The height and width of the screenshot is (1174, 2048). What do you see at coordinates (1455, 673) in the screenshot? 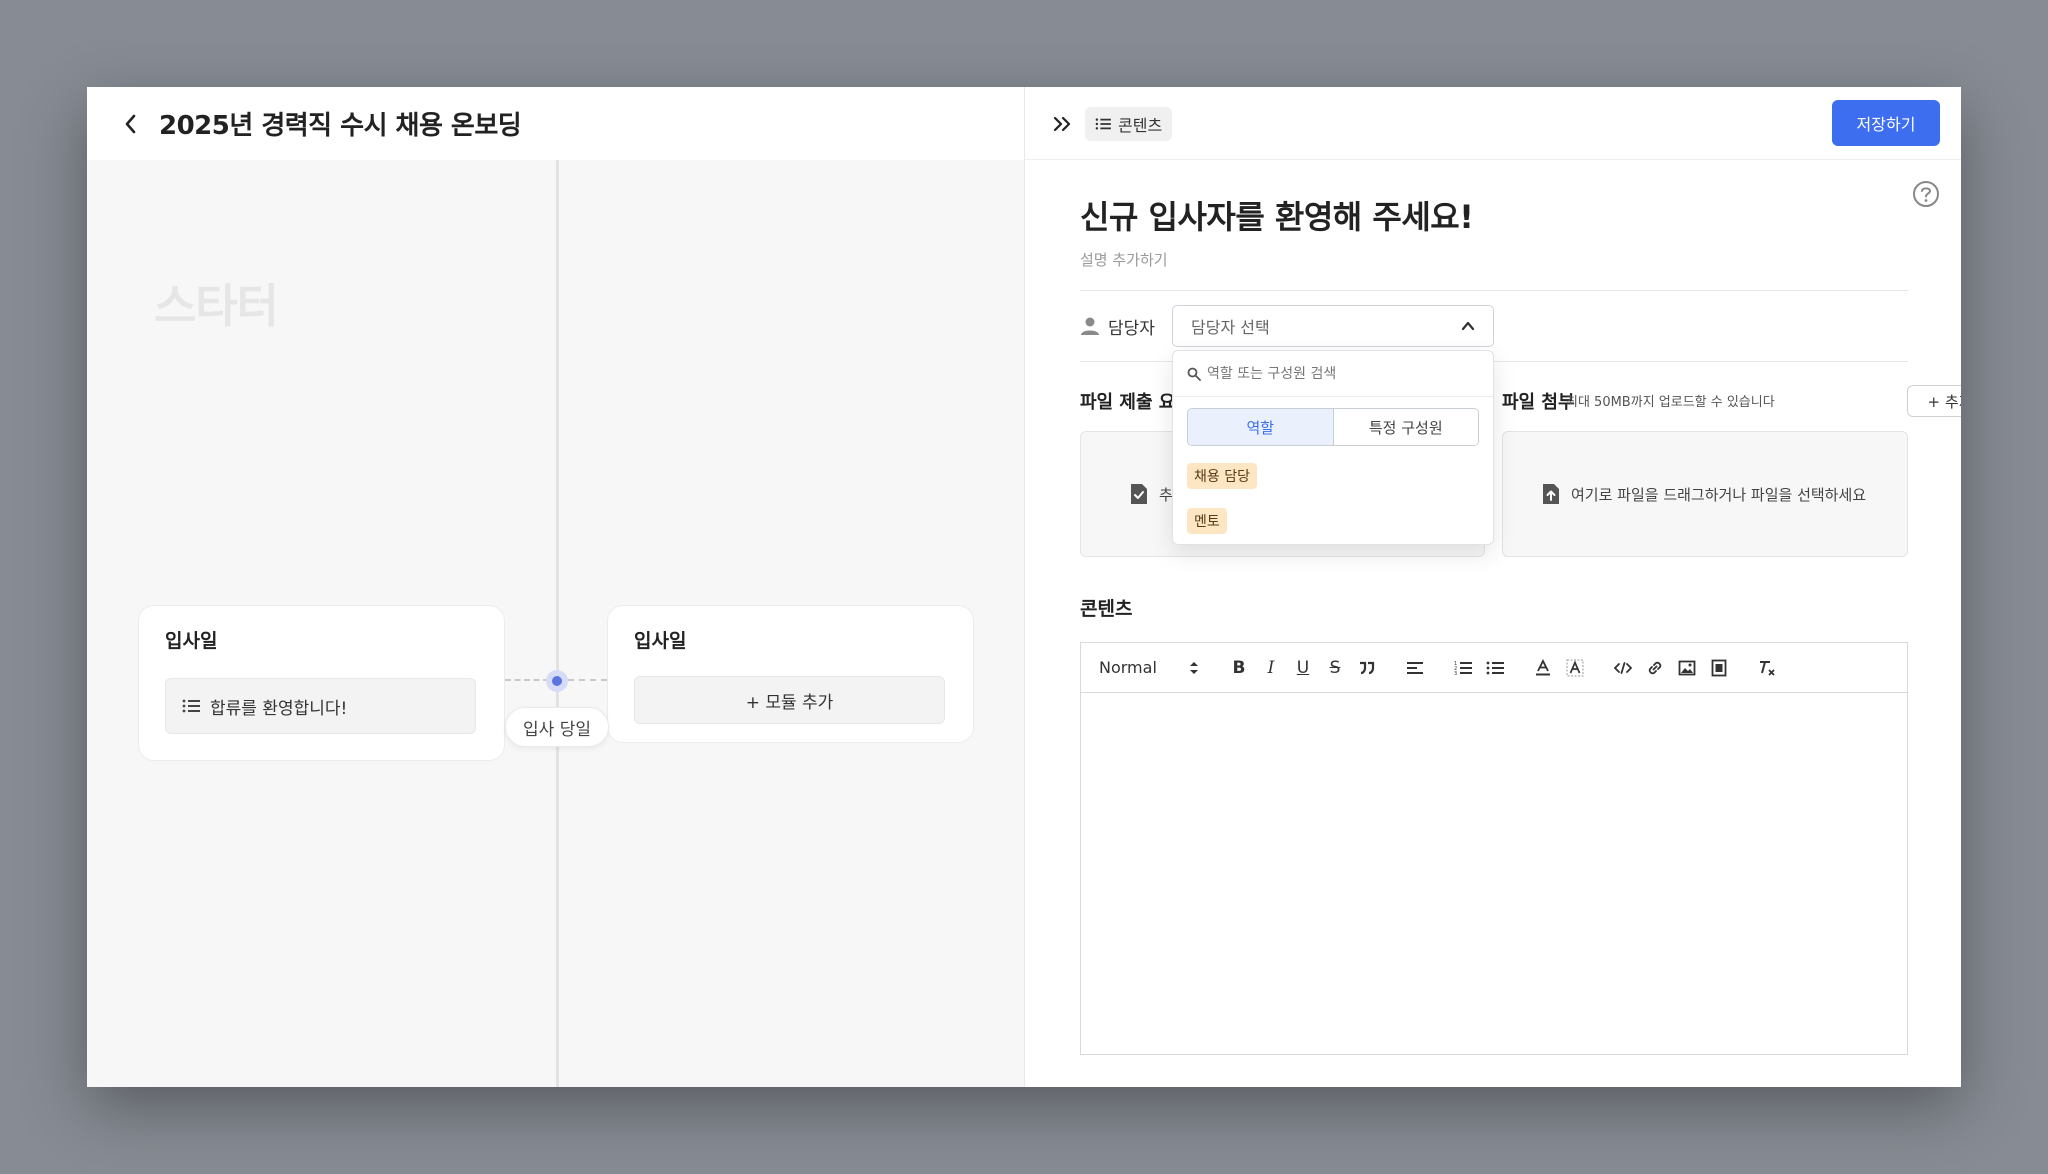
I see `svg-text: 3` at bounding box center [1455, 673].